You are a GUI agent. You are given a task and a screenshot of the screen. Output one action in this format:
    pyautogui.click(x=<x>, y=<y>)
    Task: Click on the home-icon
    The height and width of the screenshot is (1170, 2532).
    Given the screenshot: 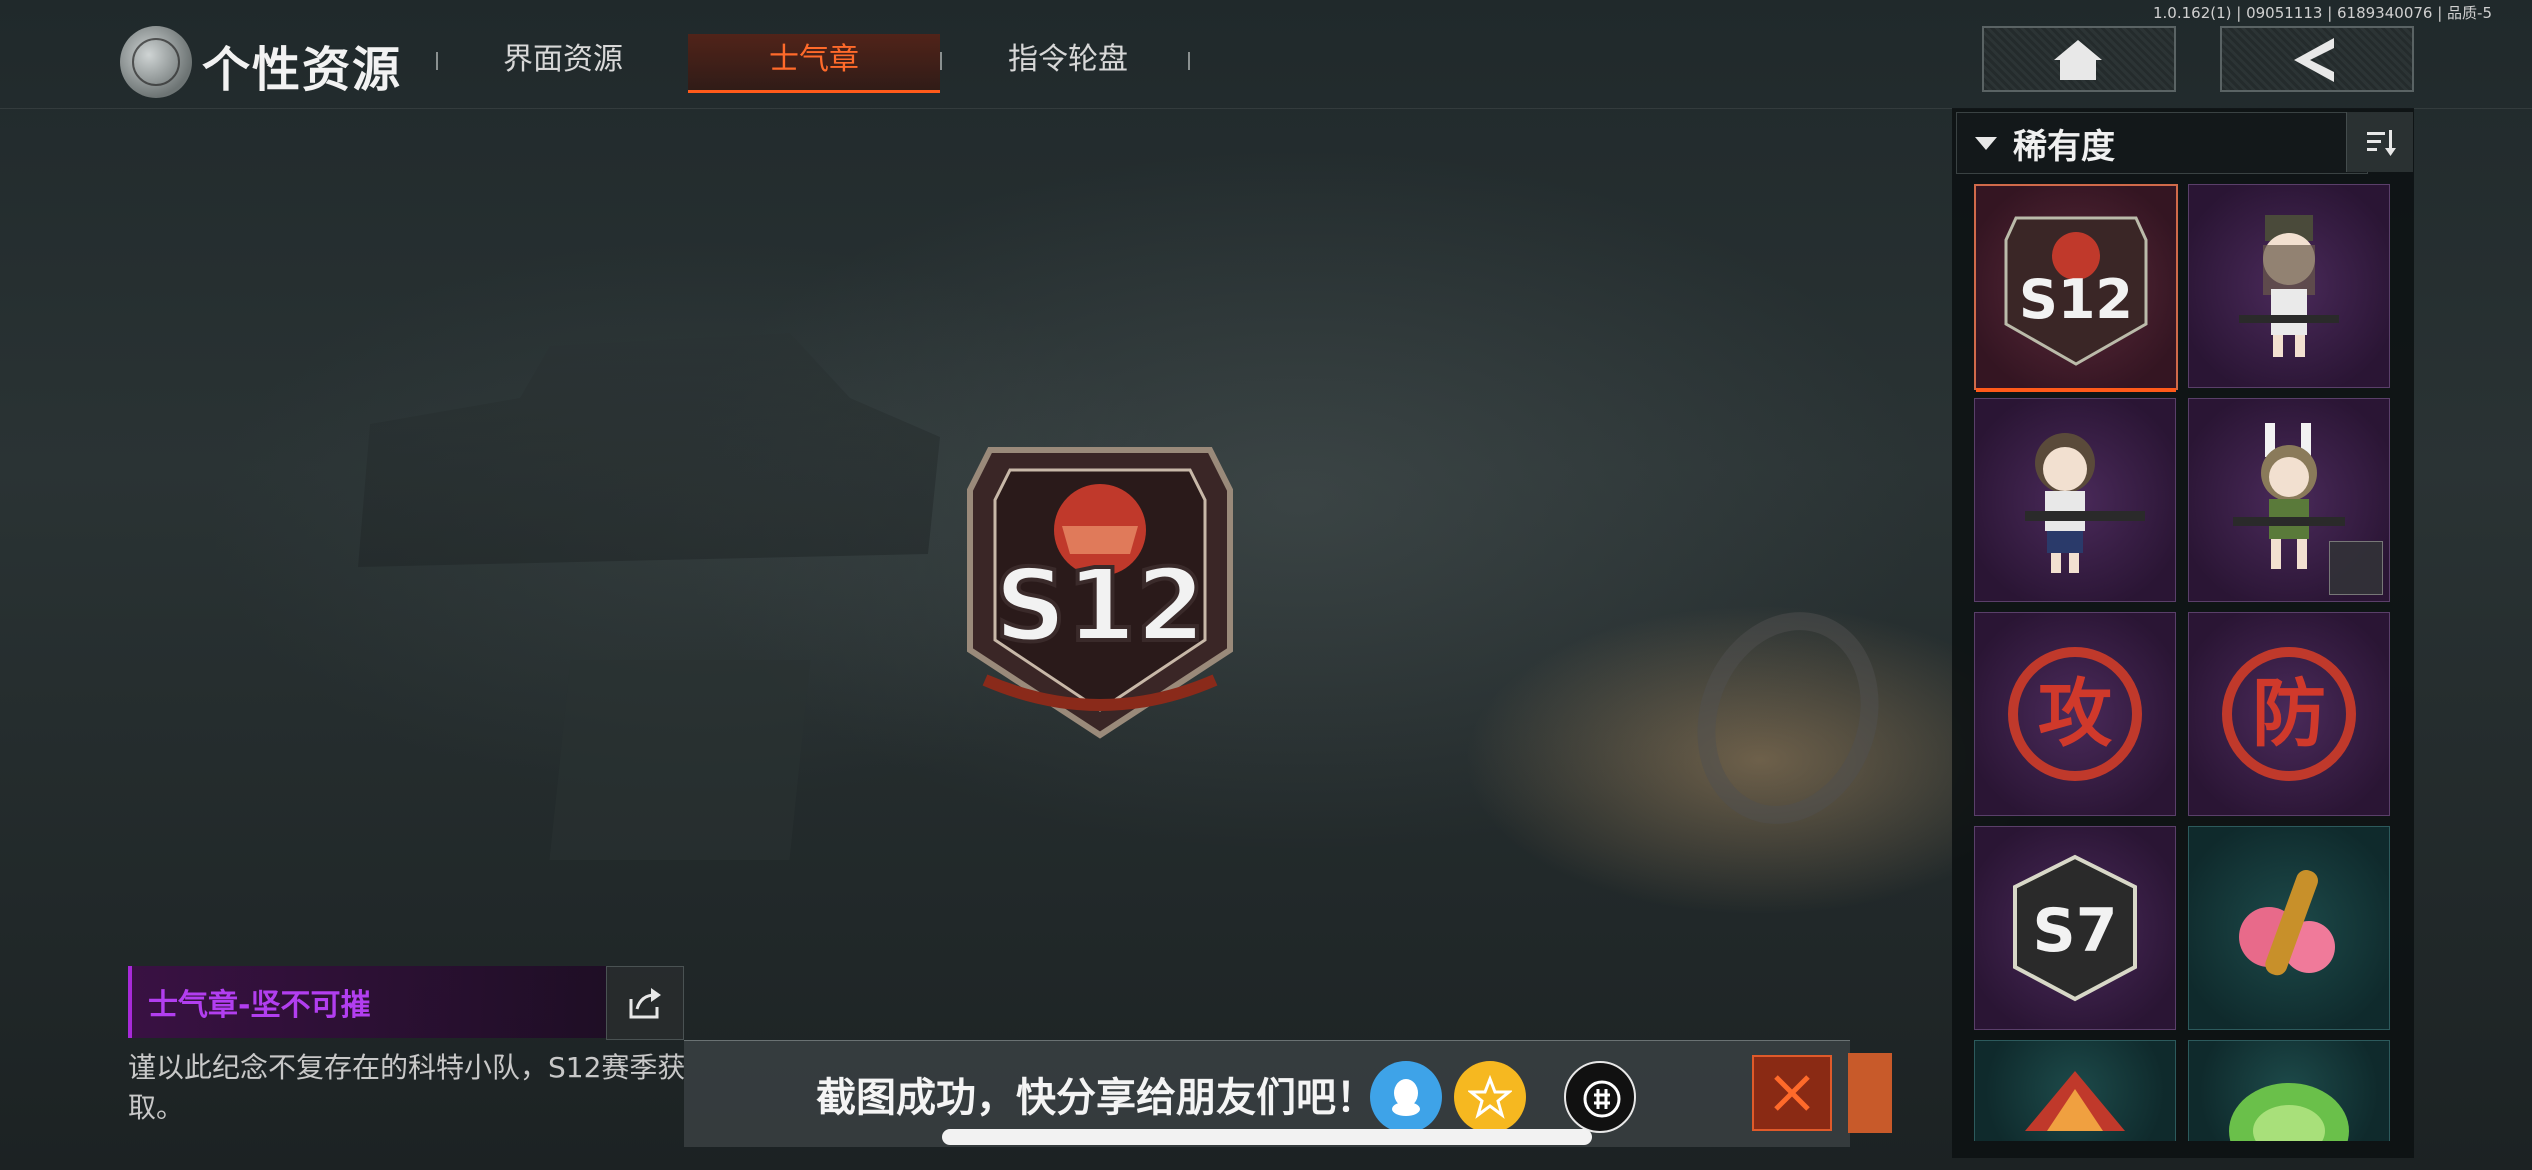 What is the action you would take?
    pyautogui.click(x=2078, y=60)
    